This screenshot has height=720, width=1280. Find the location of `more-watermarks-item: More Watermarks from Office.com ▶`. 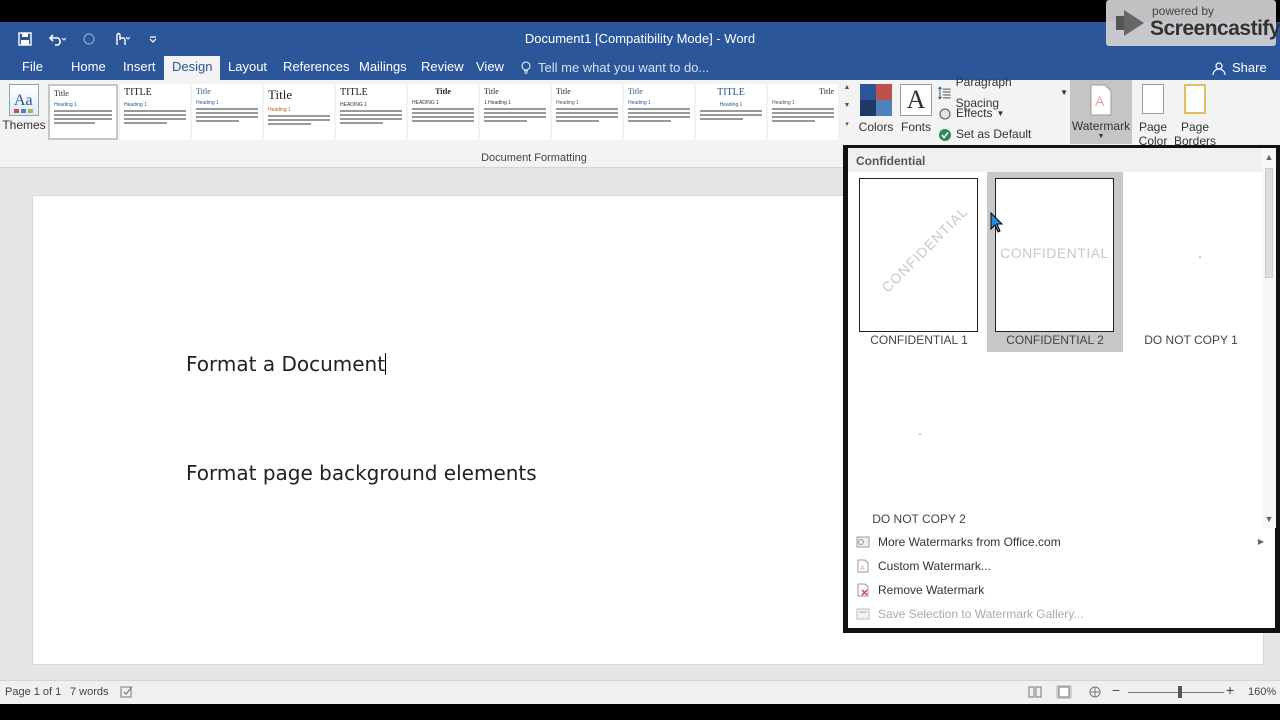

more-watermarks-item: More Watermarks from Office.com ▶ is located at coordinates (1062, 542).